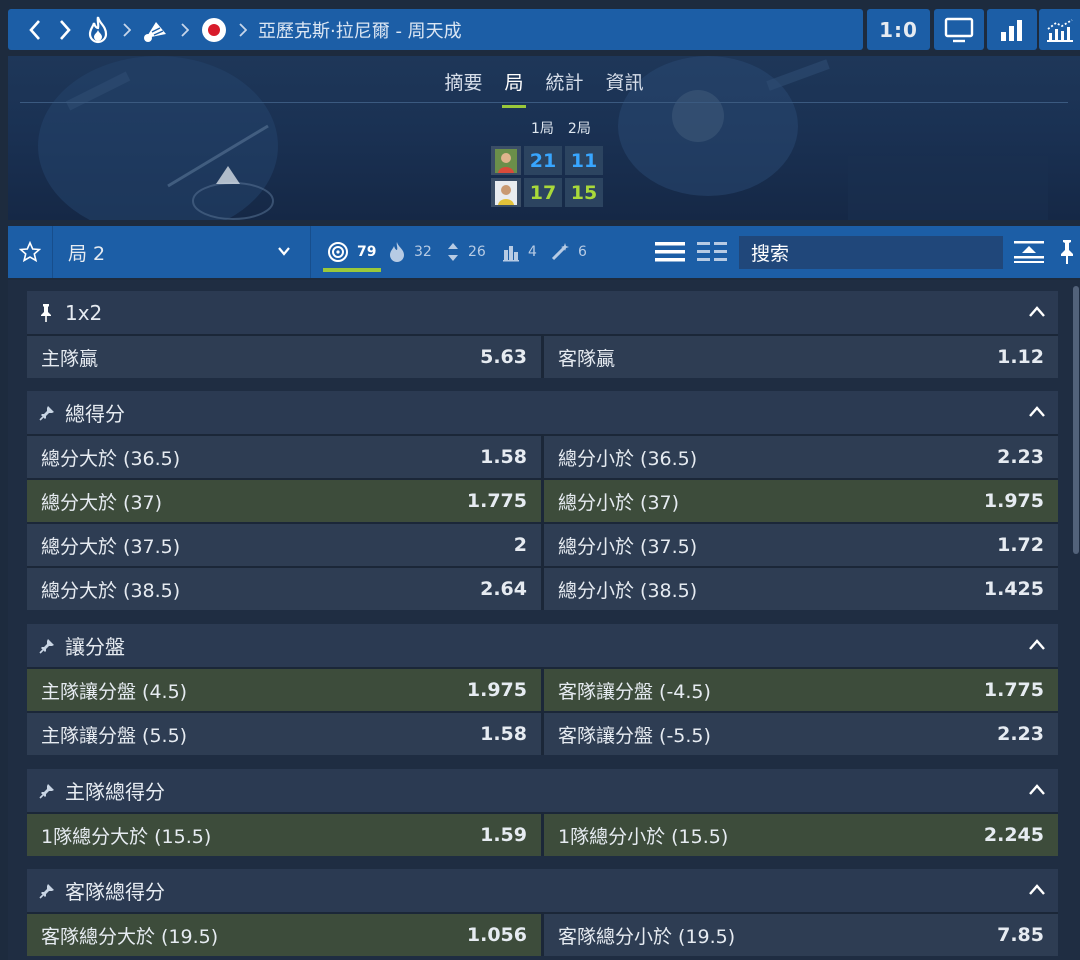 The height and width of the screenshot is (960, 1080). I want to click on selection-label: 1隊總分大於 (15.5), so click(126, 836).